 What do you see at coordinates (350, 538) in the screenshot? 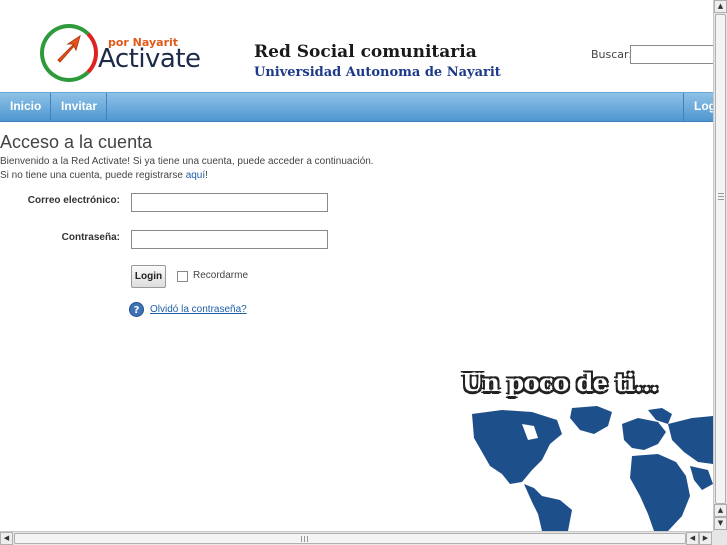
I see `horizontal-scroll-thumb` at bounding box center [350, 538].